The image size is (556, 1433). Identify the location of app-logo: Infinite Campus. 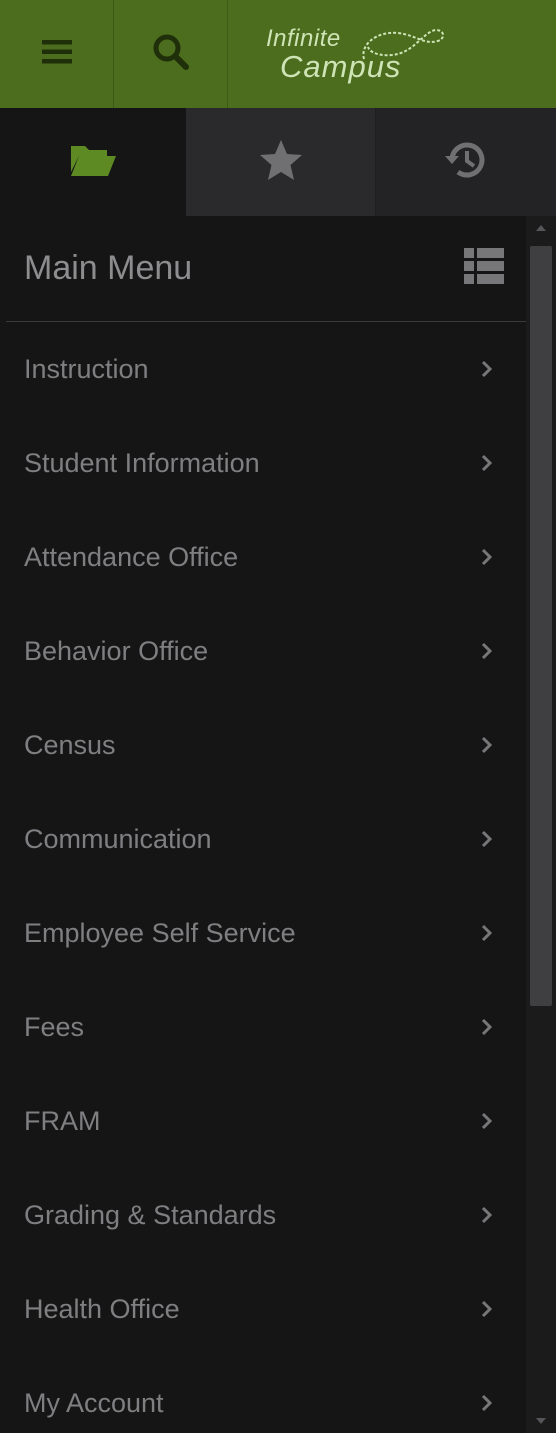
(392, 54).